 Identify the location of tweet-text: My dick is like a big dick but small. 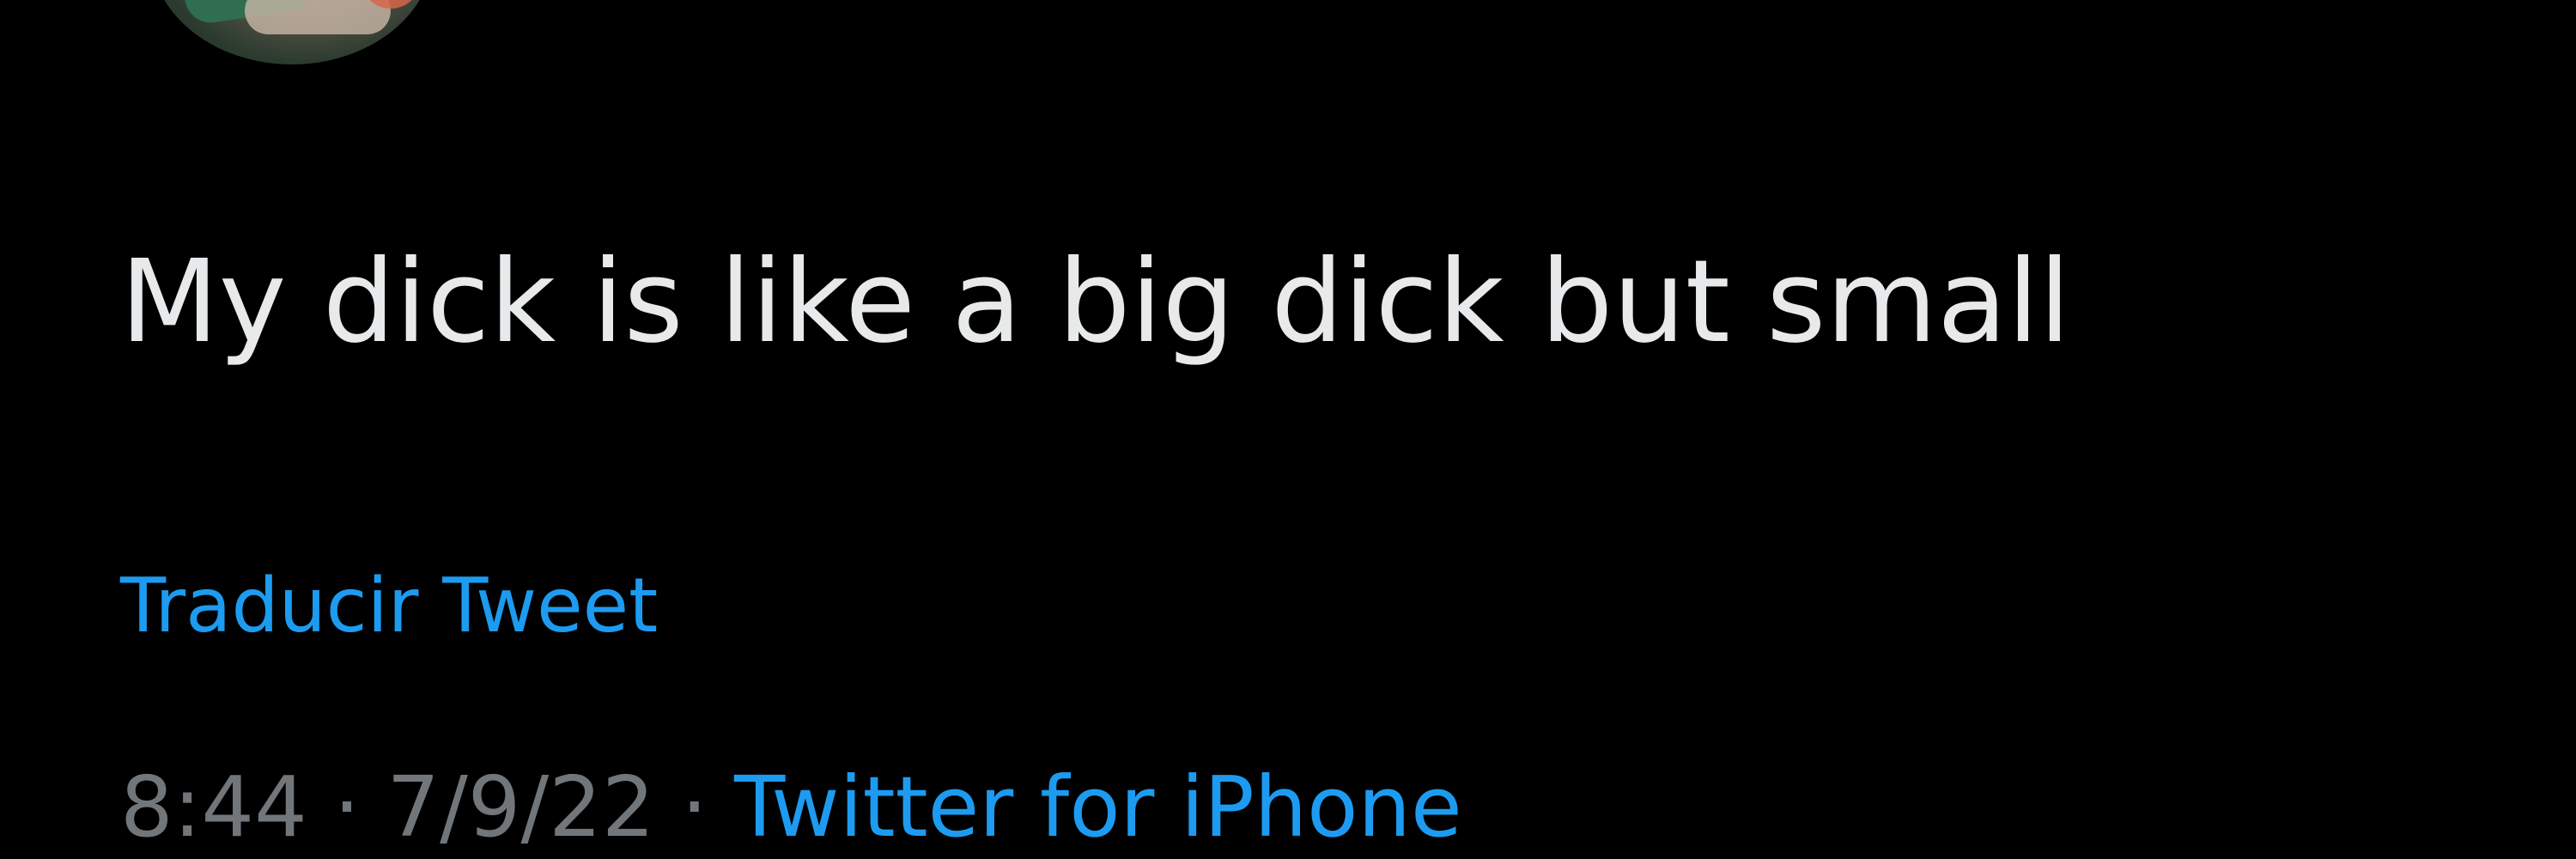
(1096, 302).